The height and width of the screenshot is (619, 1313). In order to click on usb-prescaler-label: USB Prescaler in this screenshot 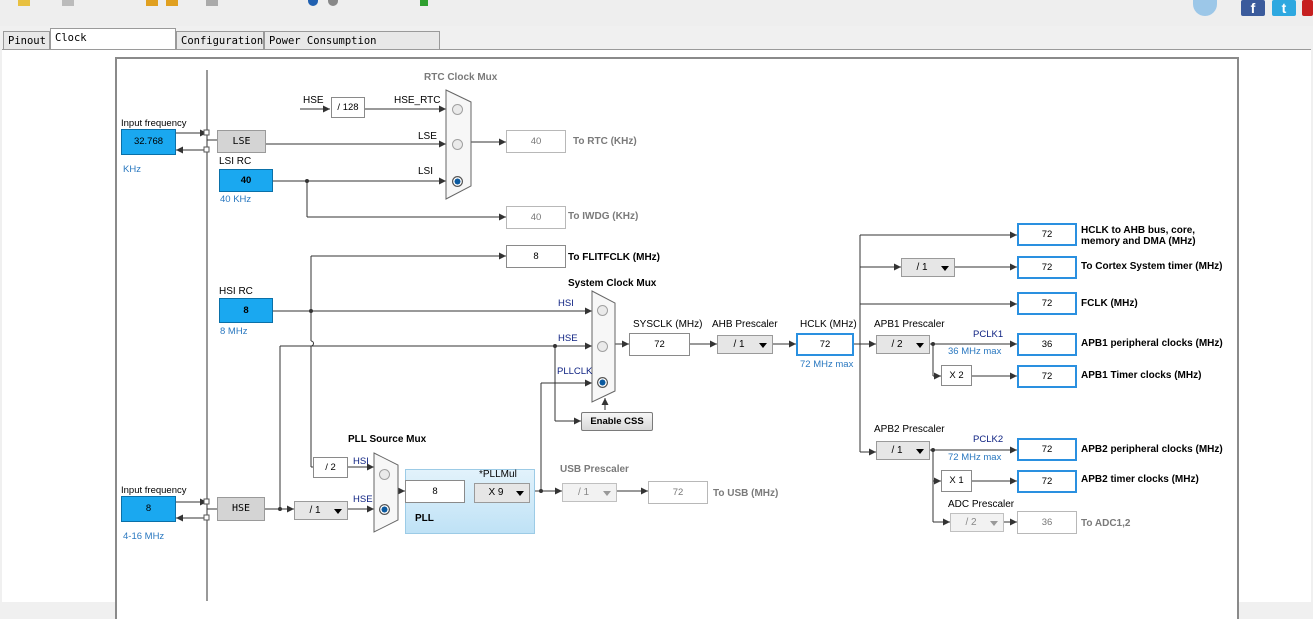, I will do `click(594, 469)`.